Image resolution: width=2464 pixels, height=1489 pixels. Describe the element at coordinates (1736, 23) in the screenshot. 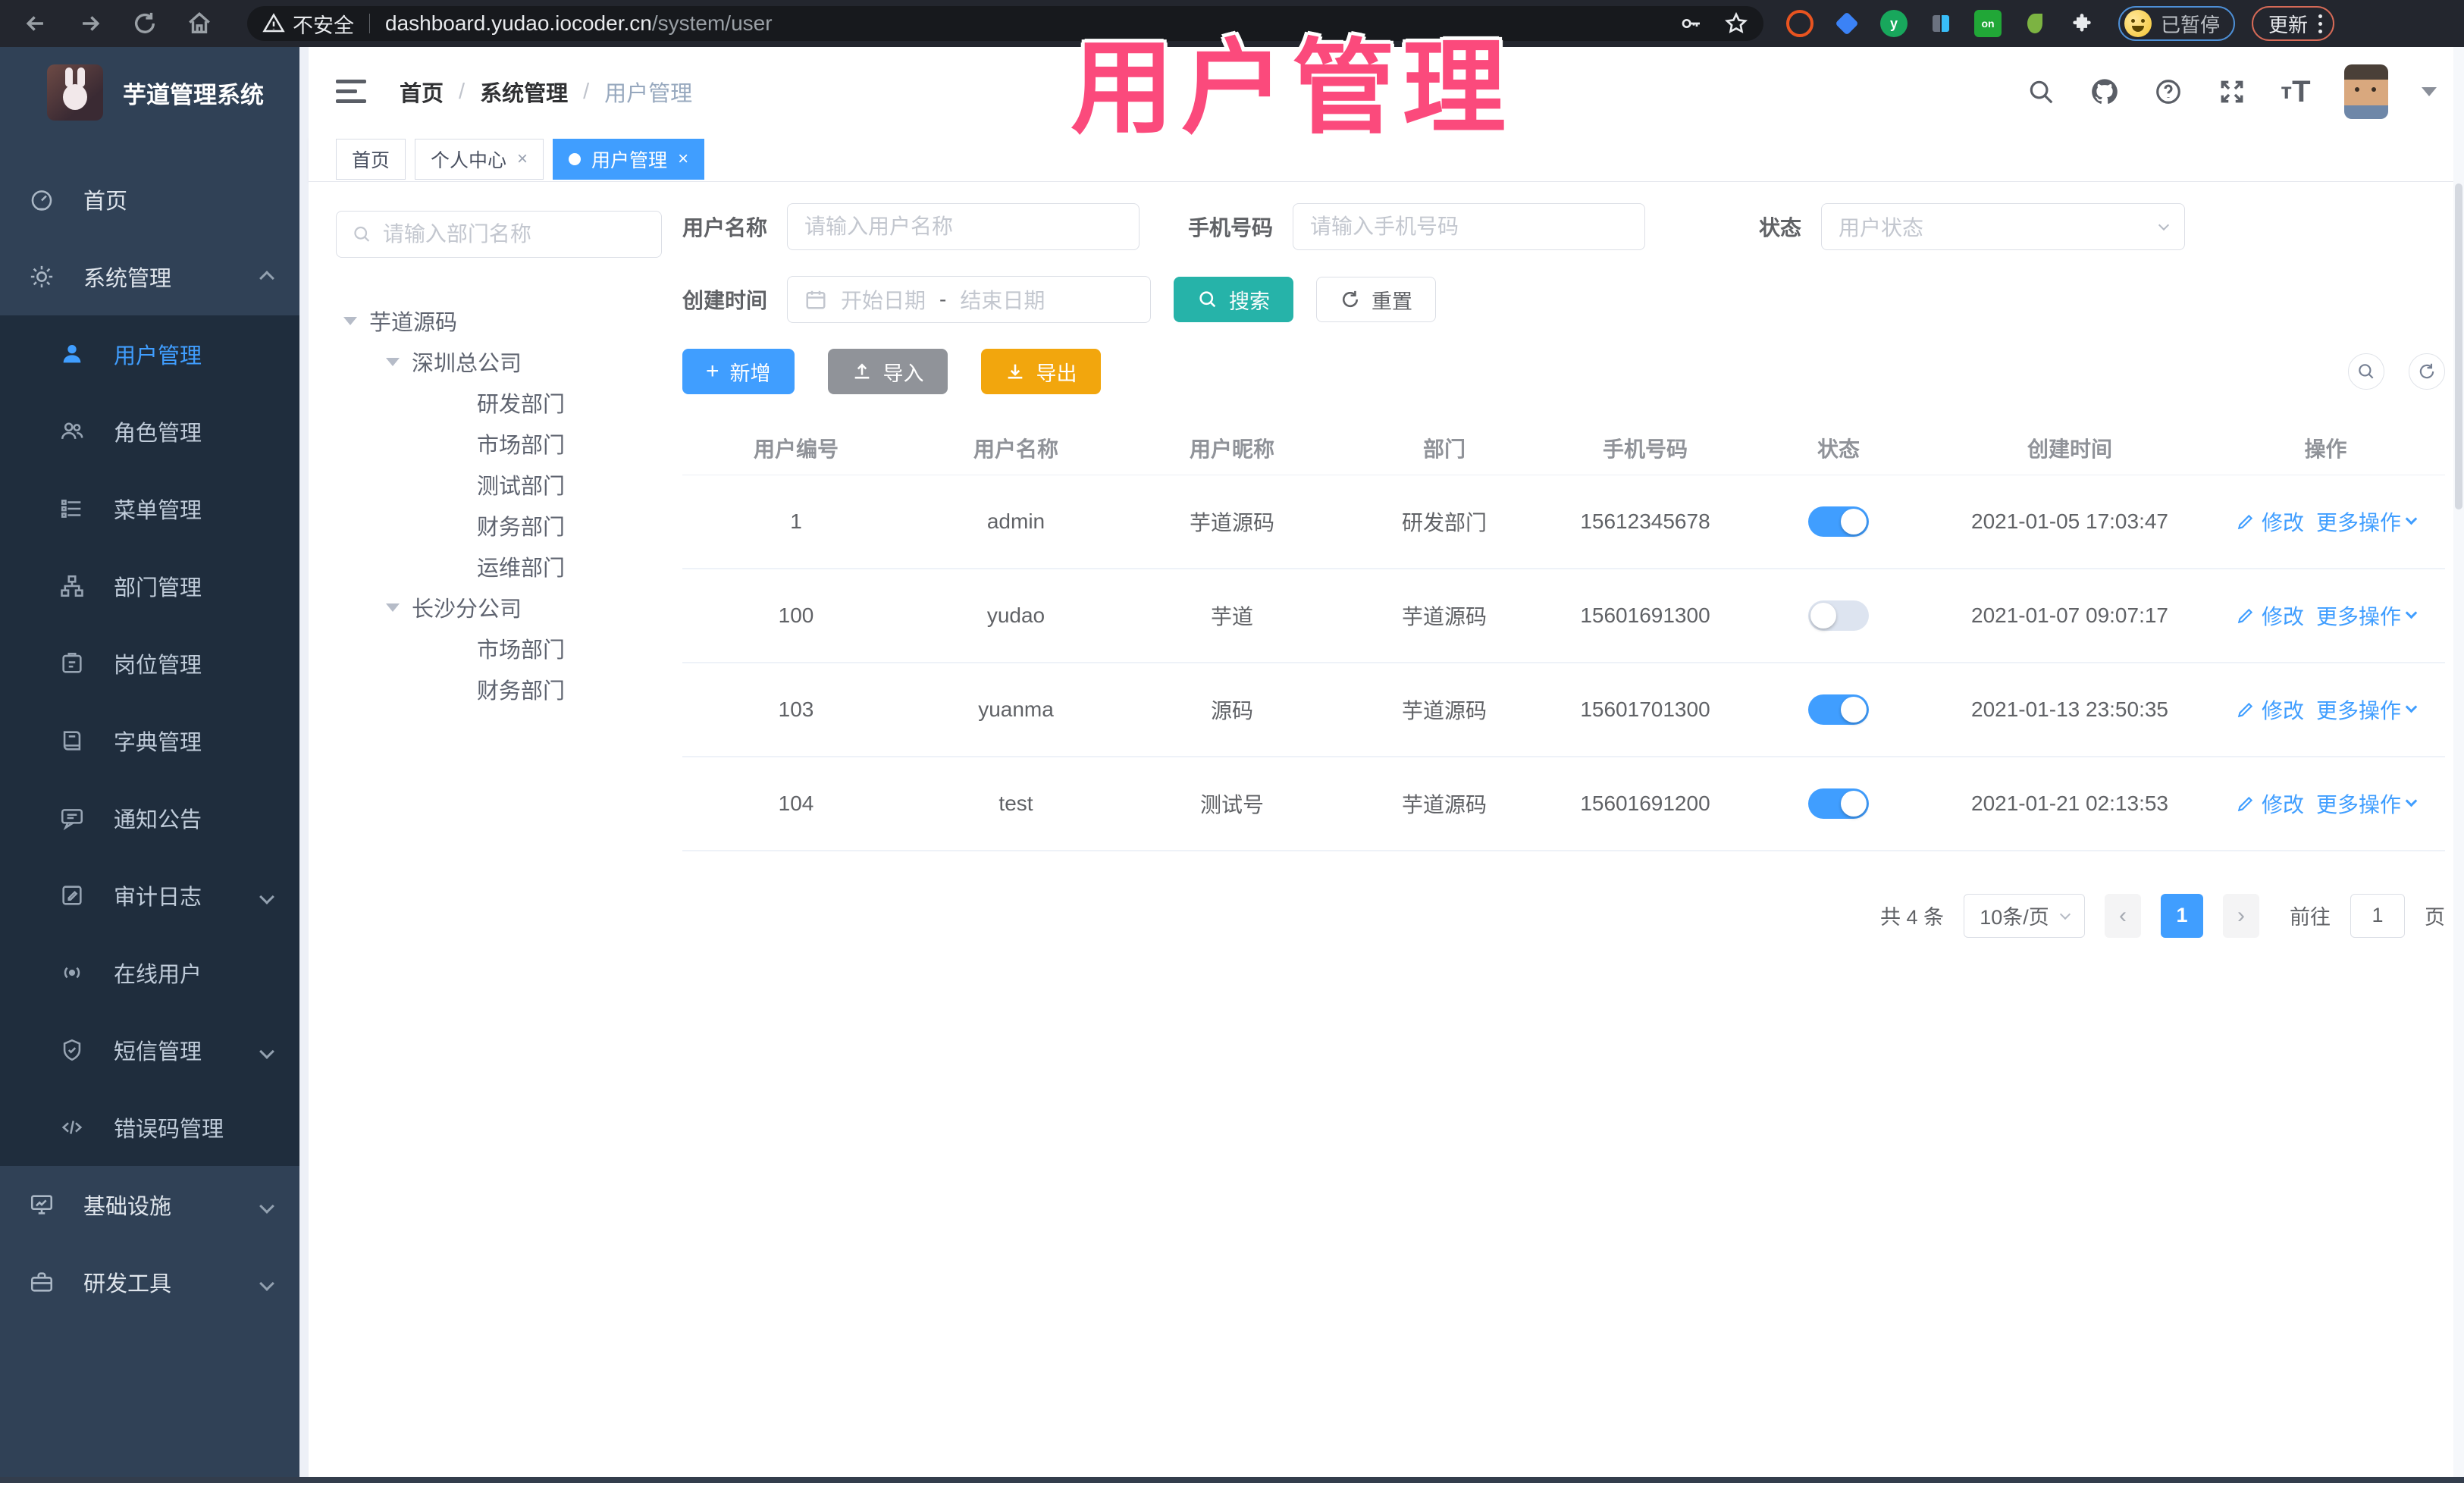

I see `bookmark-star-icon` at that location.